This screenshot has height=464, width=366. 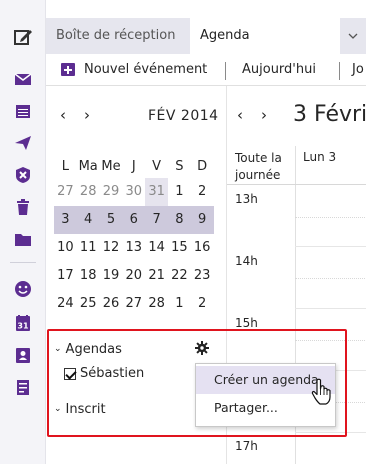 What do you see at coordinates (279, 69) in the screenshot?
I see `today-button: Aujourd'hui` at bounding box center [279, 69].